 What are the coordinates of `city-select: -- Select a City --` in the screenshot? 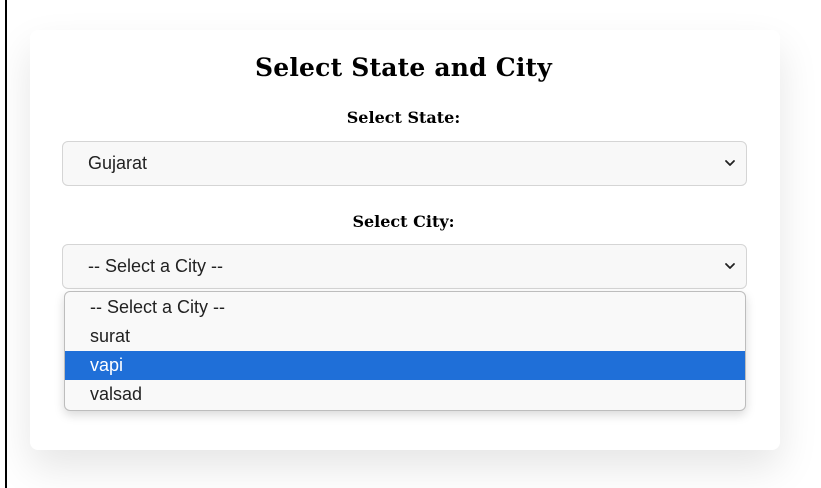 It's located at (404, 266).